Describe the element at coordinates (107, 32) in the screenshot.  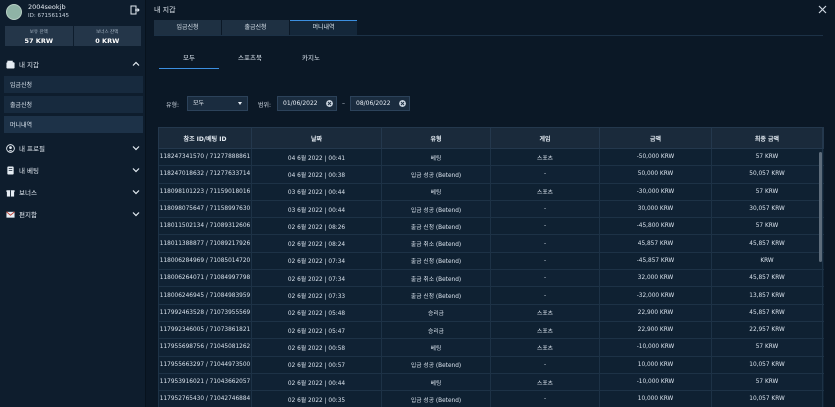
I see `bonus-balance-label: 보너스 잔액` at that location.